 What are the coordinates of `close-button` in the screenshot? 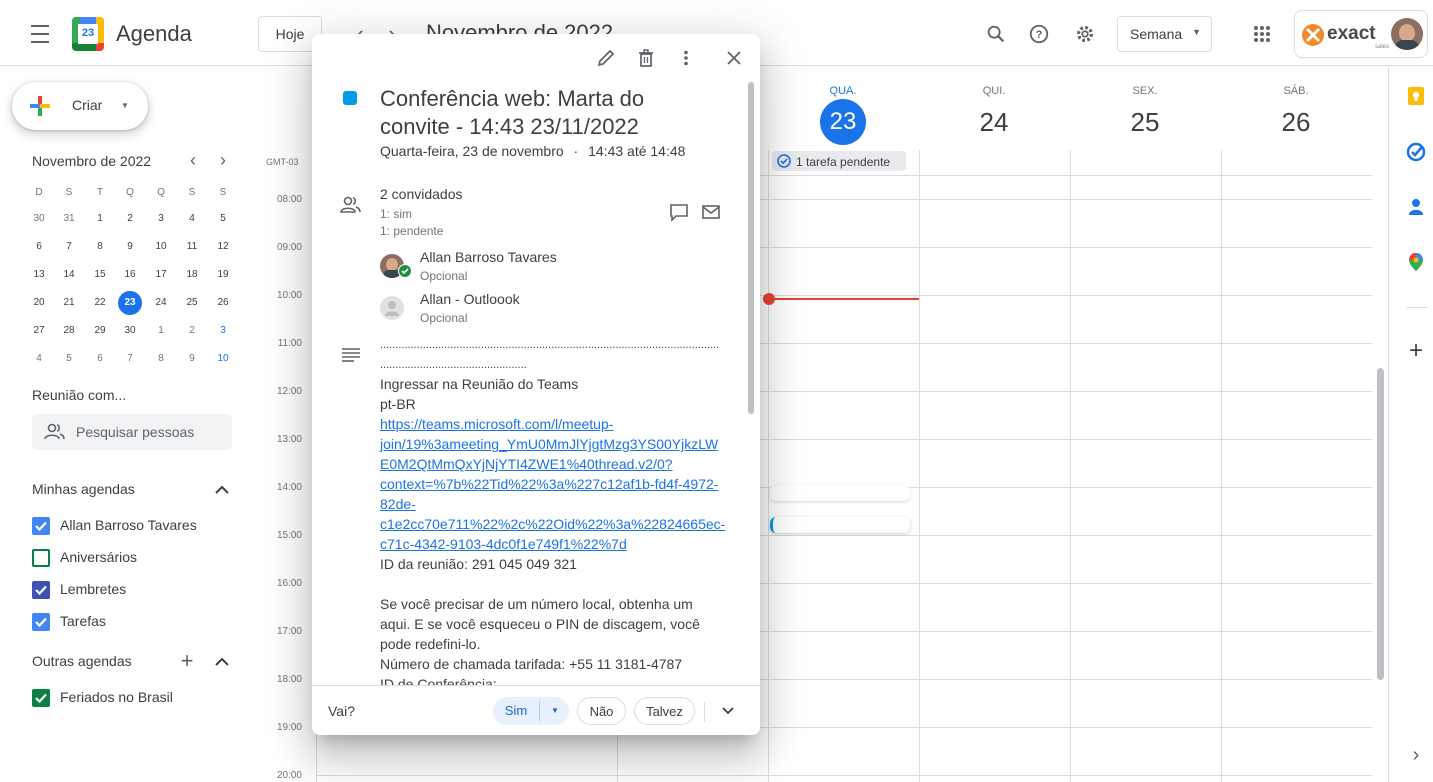 It's located at (734, 58).